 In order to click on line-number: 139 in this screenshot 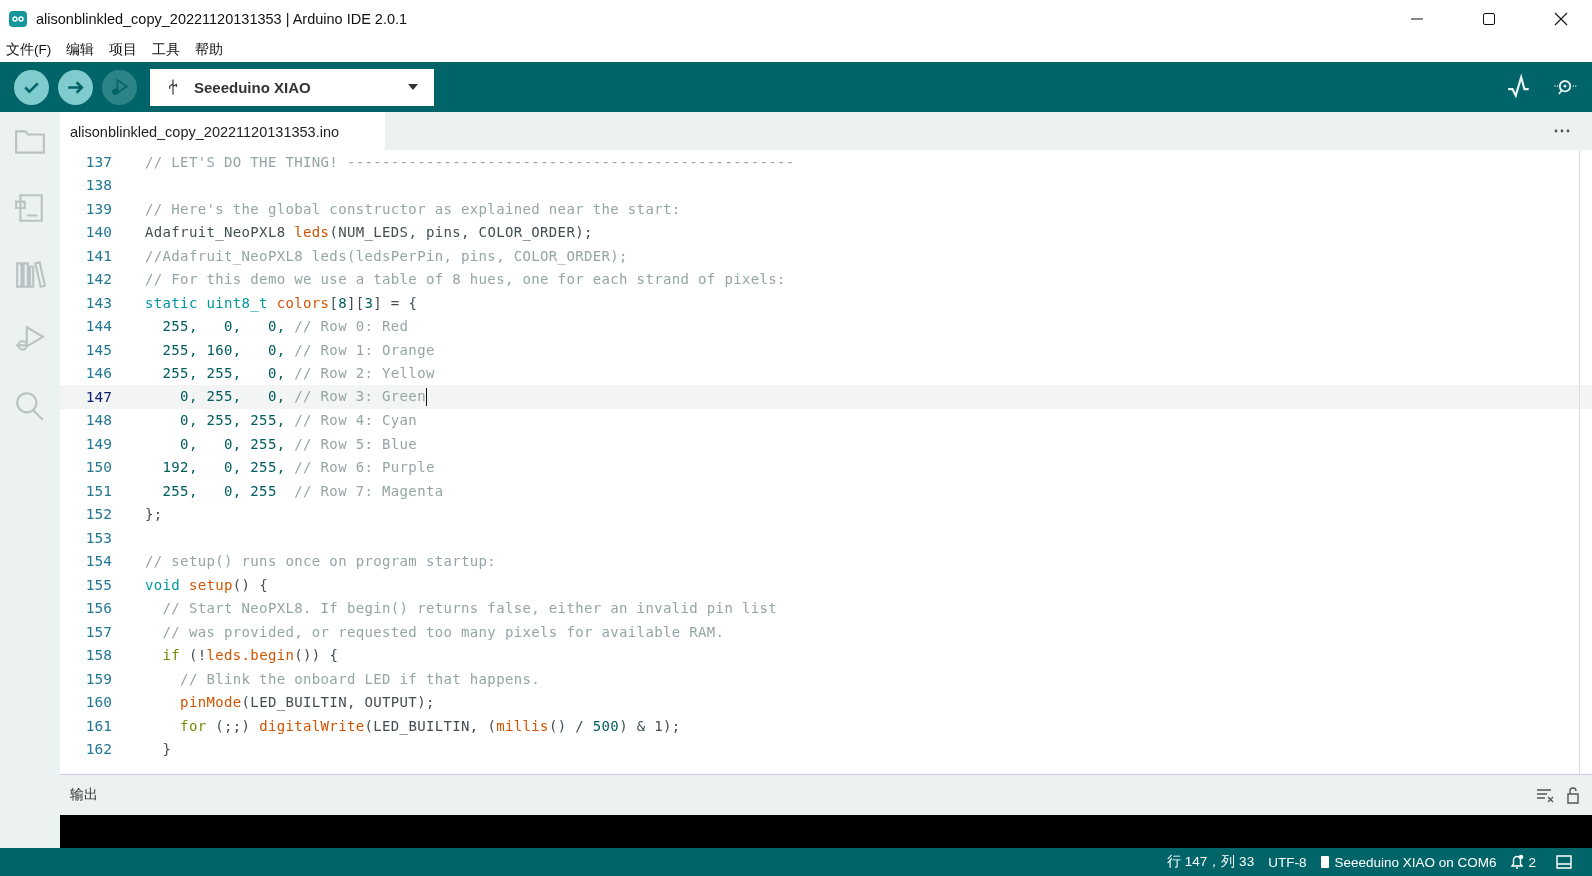, I will do `click(98, 208)`.